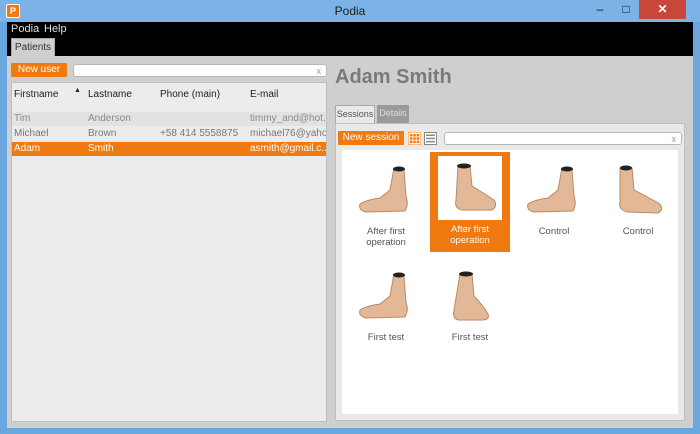 Image resolution: width=700 pixels, height=434 pixels. Describe the element at coordinates (39, 70) in the screenshot. I see `new-user-button: New user` at that location.